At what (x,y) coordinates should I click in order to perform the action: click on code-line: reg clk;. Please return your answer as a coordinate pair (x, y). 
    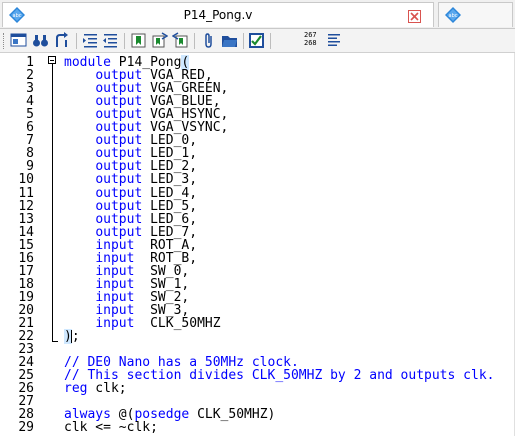
    Looking at the image, I should click on (95, 388).